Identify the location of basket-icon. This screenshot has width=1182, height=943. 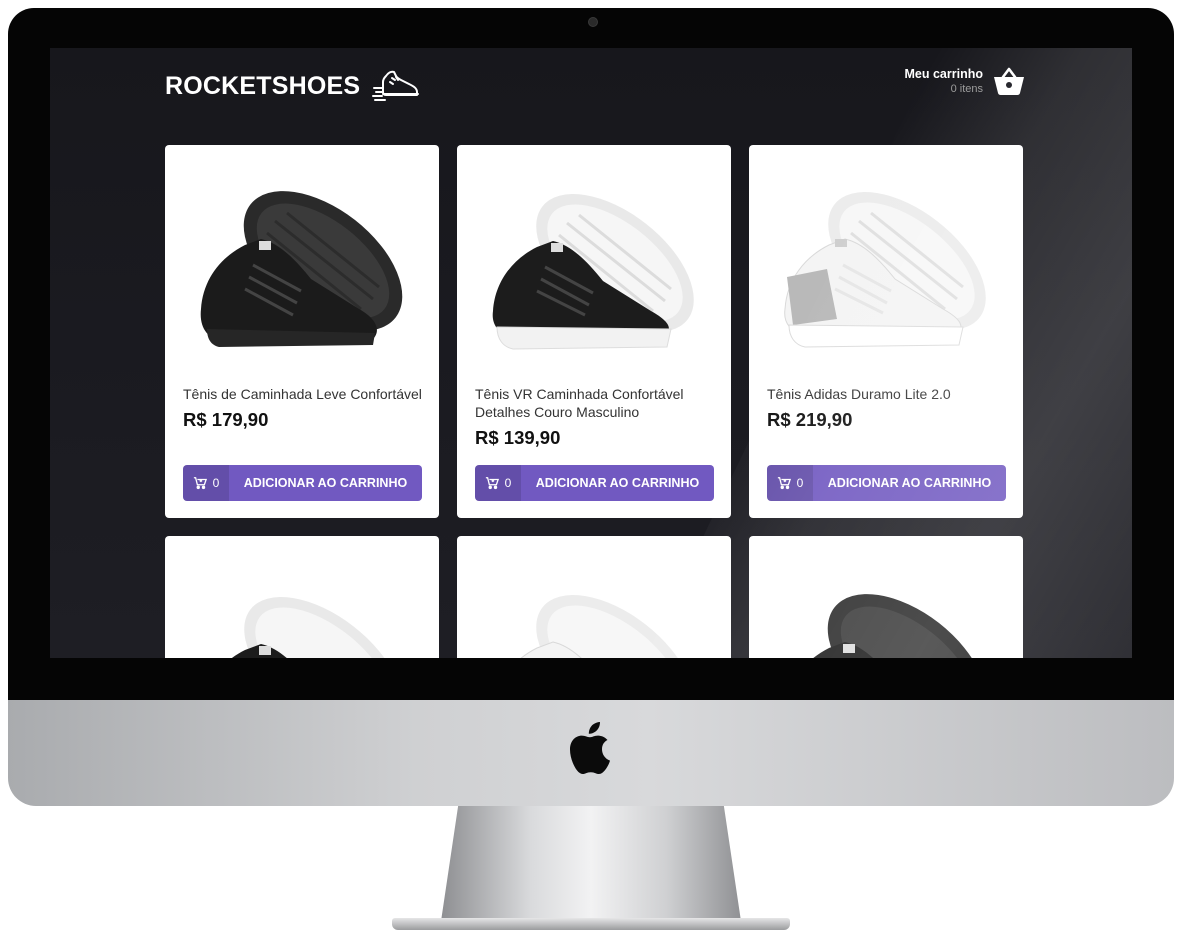
(1009, 81).